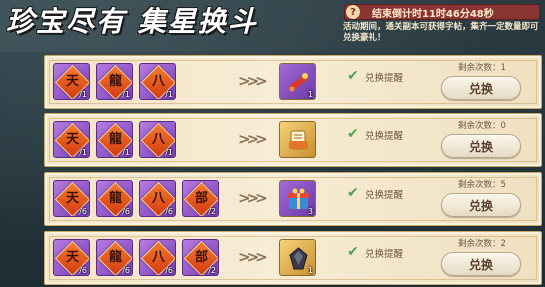 The height and width of the screenshot is (287, 545). What do you see at coordinates (482, 244) in the screenshot?
I see `remaining-count: 剩余次数：2` at bounding box center [482, 244].